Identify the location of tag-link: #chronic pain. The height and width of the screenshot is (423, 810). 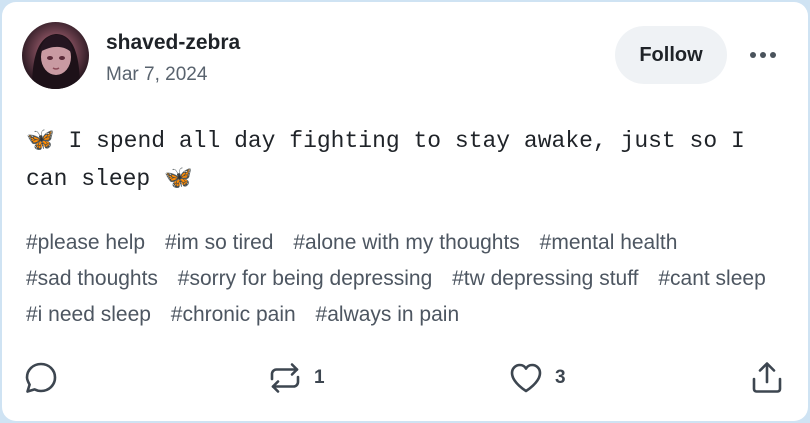
(233, 314).